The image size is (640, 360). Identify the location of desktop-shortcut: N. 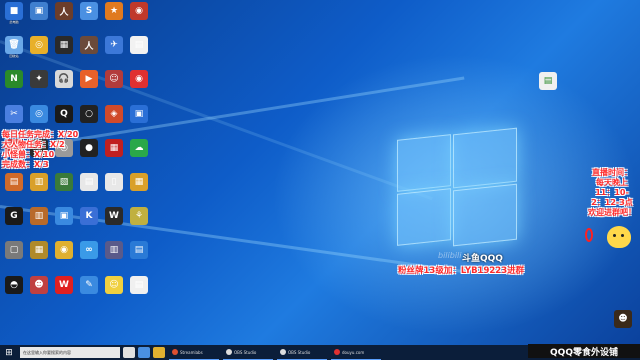
(14, 85).